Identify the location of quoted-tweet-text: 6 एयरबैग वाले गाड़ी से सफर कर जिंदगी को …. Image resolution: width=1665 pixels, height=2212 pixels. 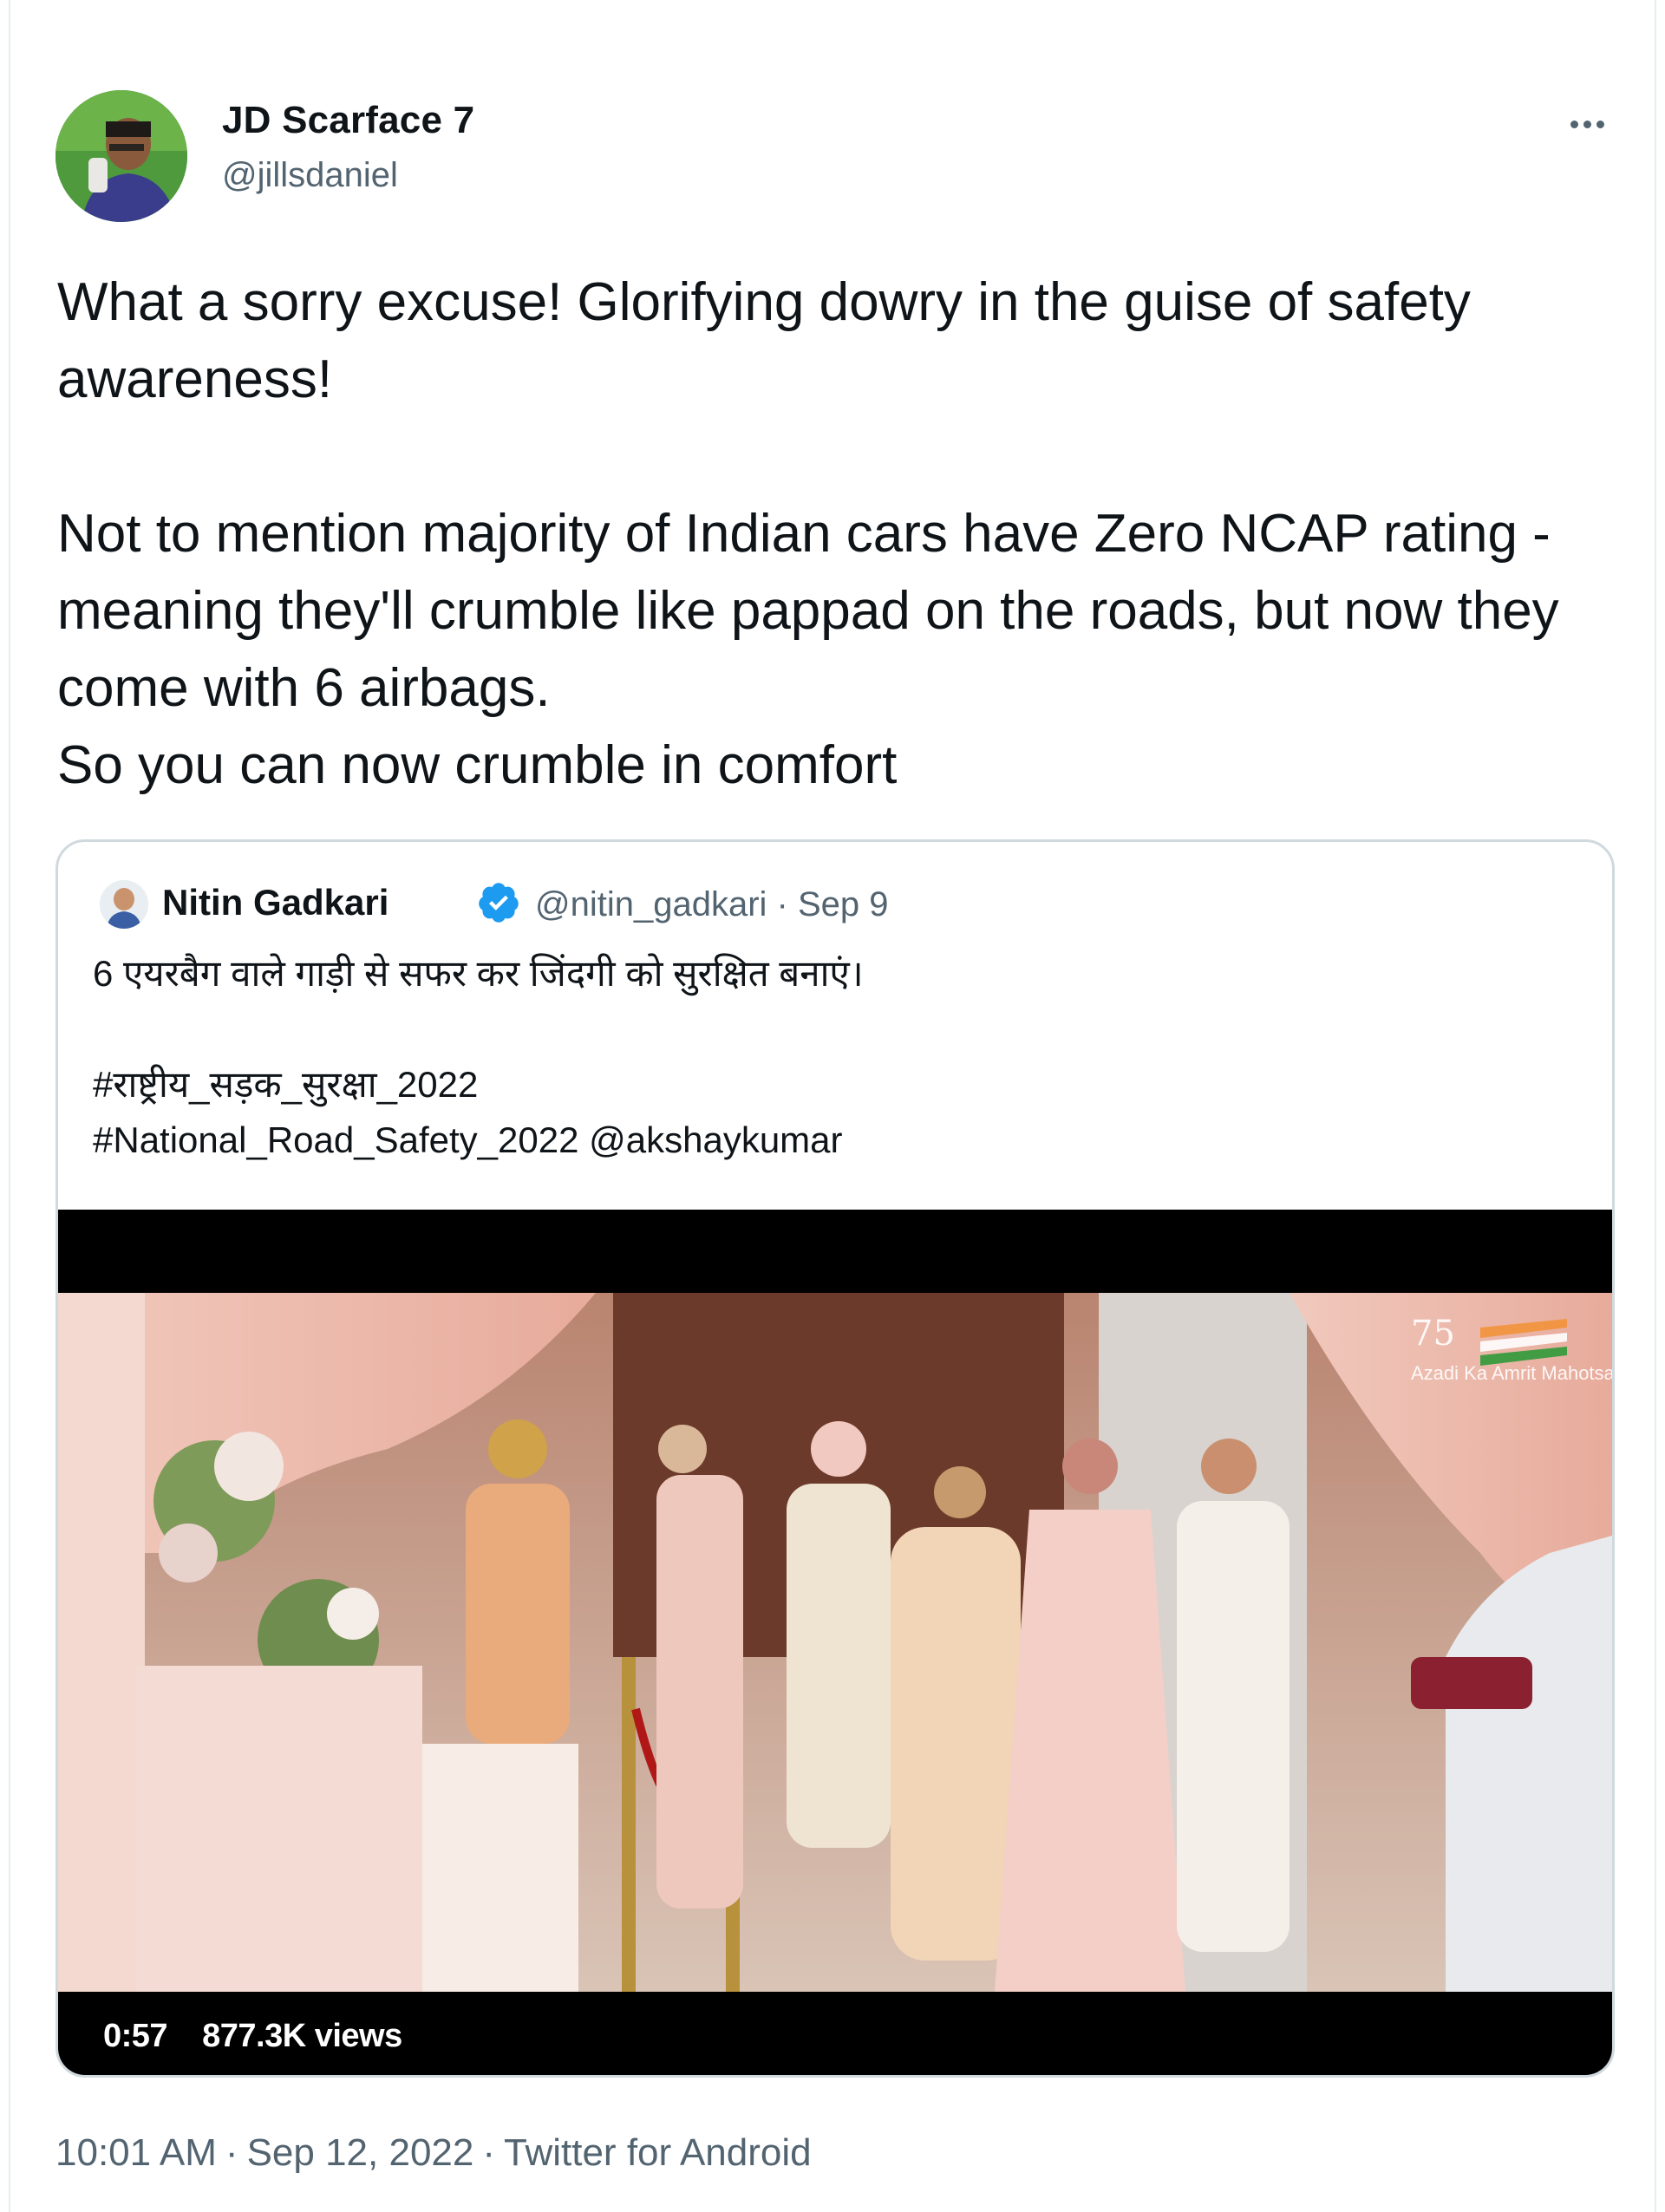
(478, 1056).